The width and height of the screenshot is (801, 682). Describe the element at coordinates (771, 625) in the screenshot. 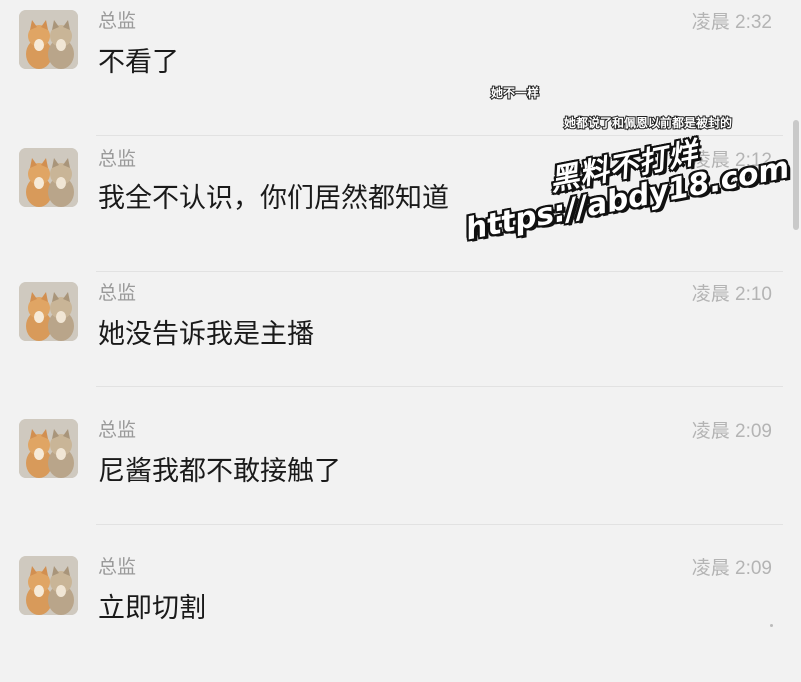

I see `decorative-dot` at that location.